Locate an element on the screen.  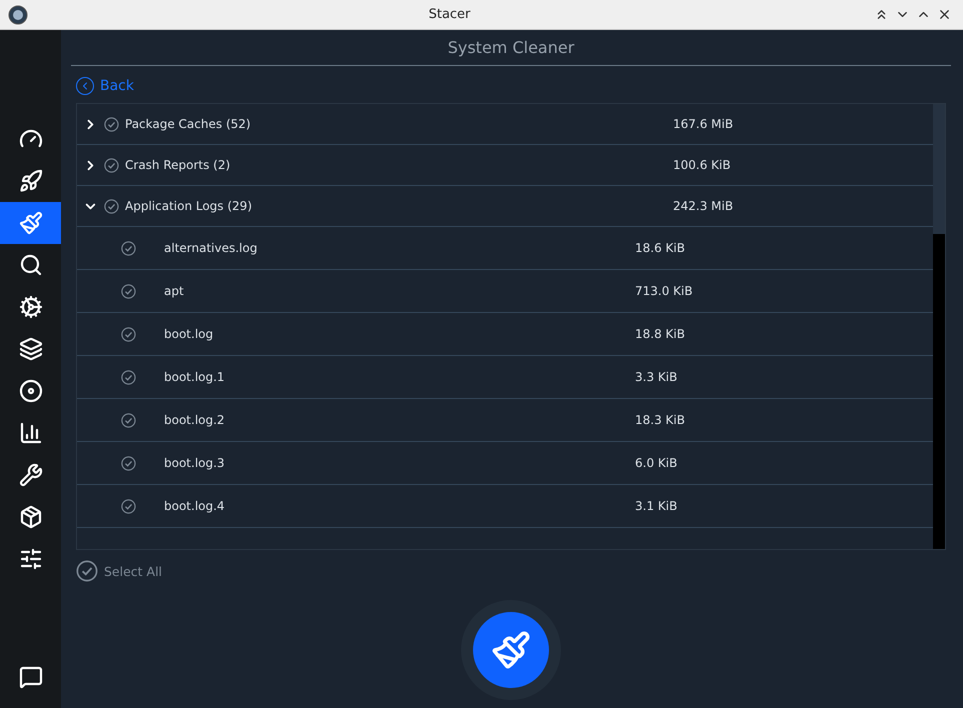
search-icon is located at coordinates (30, 265).